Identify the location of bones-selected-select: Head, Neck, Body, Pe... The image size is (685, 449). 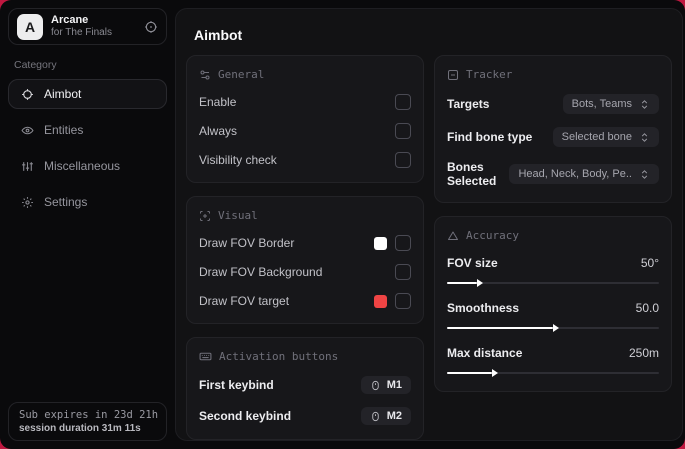
(584, 174).